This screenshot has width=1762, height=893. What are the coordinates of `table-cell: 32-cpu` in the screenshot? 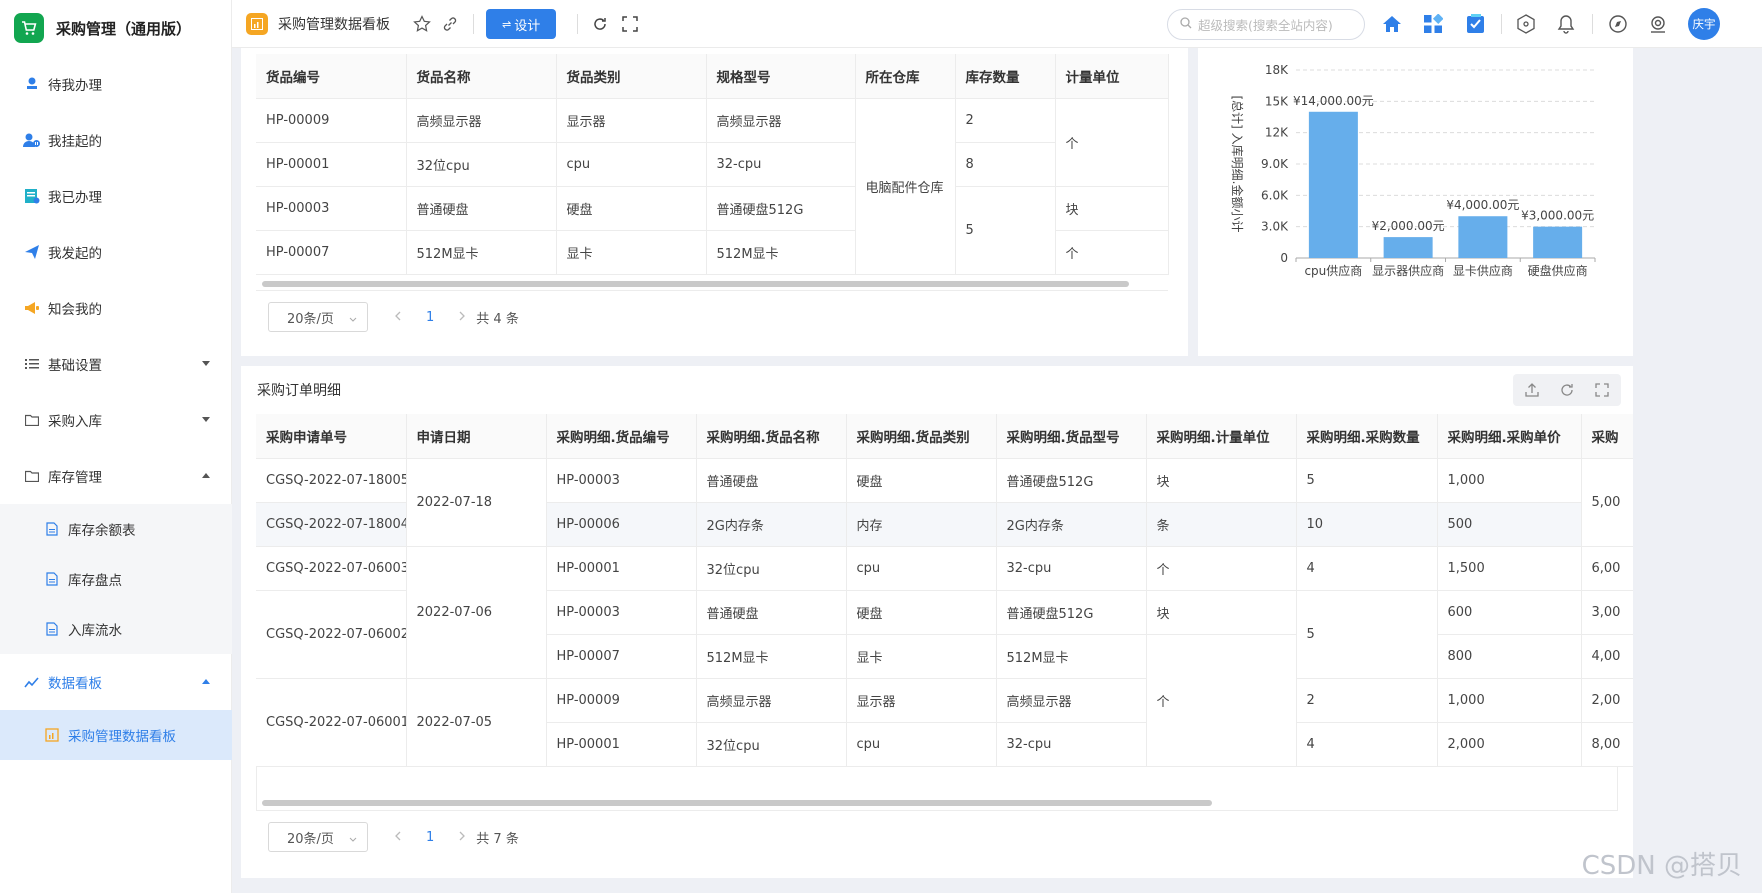 It's located at (1071, 568).